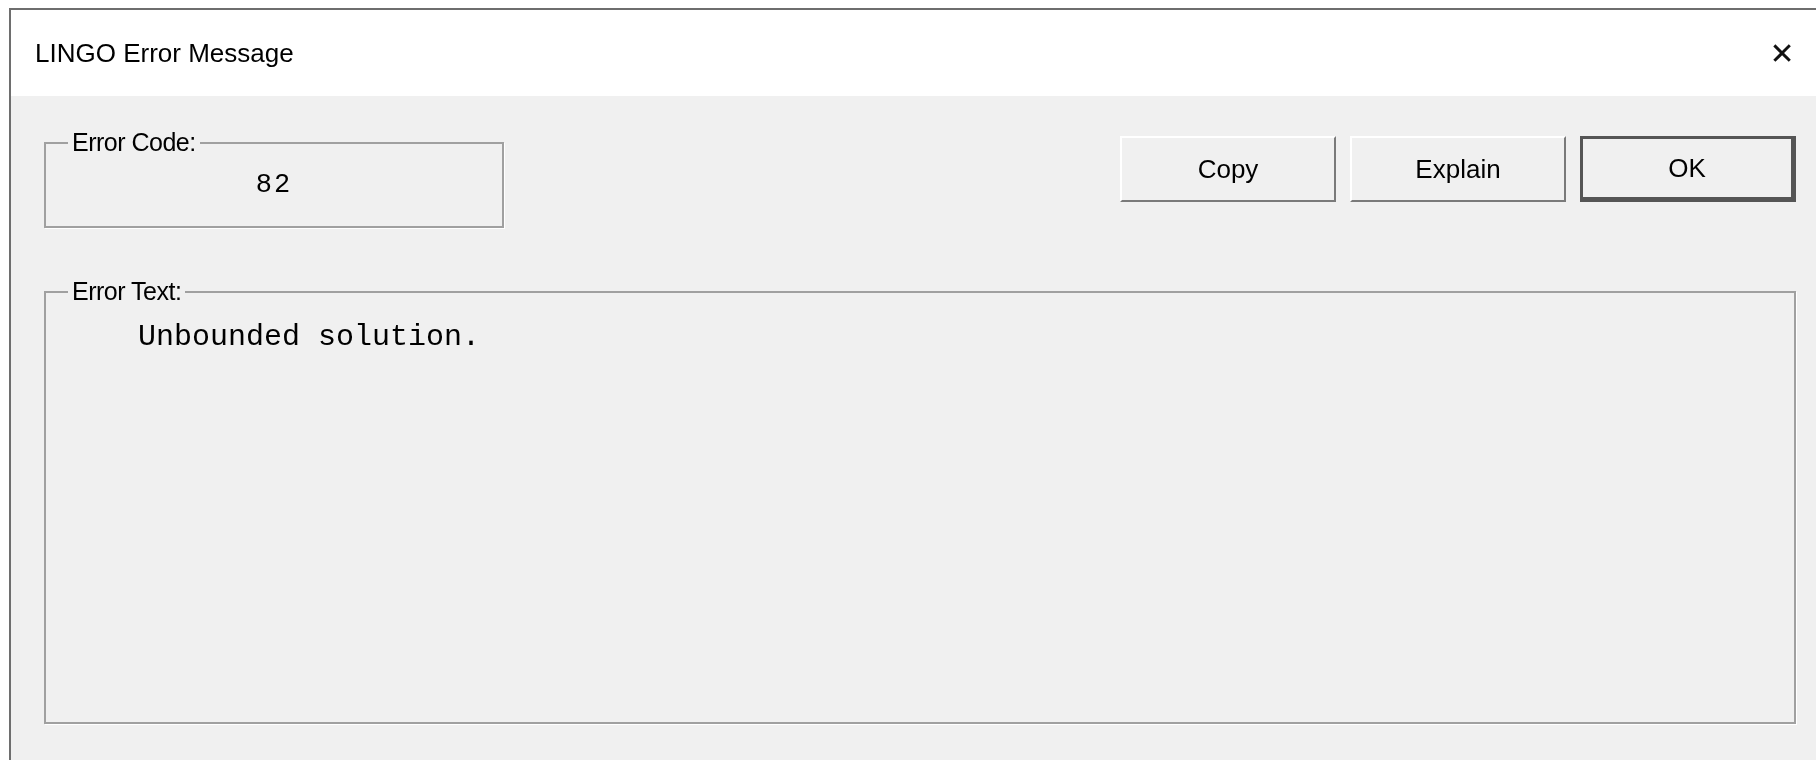 The image size is (1816, 760). I want to click on window-title: LINGO Error Message, so click(164, 53).